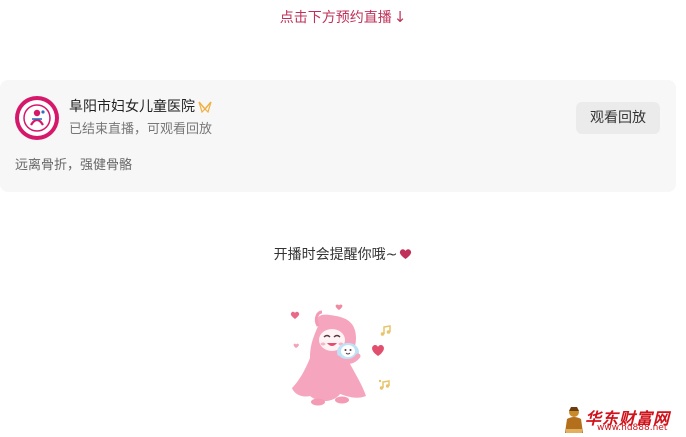 This screenshot has width=686, height=437. I want to click on reserve-hint-text: 点击下方预约直播, so click(335, 18).